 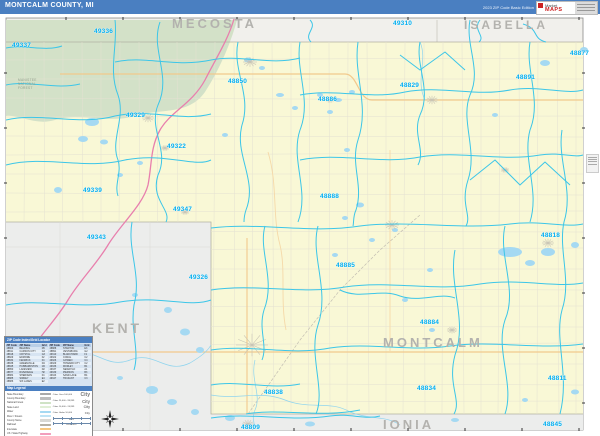 I want to click on city-size-label: Cities 25,000 - 99,999, so click(x=63, y=401).